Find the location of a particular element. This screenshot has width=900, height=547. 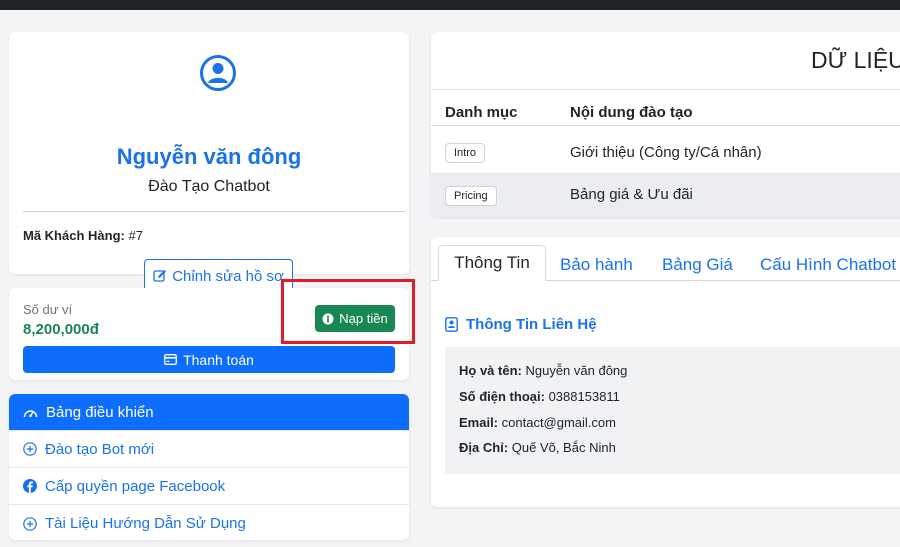

table-cell-content: Giới thiệu (Công ty/Cá nhân) is located at coordinates (666, 152).